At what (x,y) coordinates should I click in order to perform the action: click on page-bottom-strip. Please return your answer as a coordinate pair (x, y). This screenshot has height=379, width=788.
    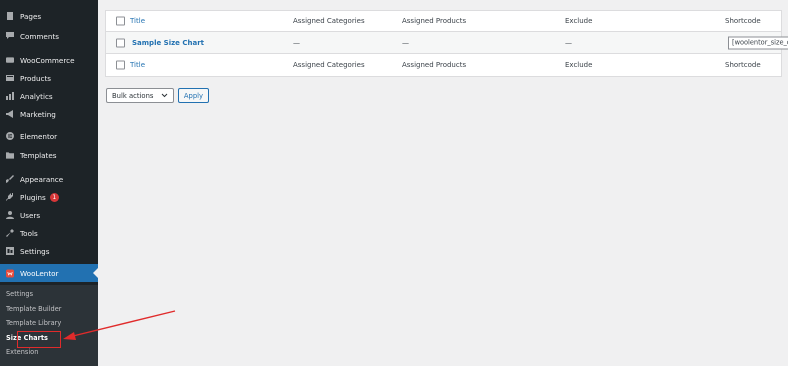
    Looking at the image, I should click on (394, 372).